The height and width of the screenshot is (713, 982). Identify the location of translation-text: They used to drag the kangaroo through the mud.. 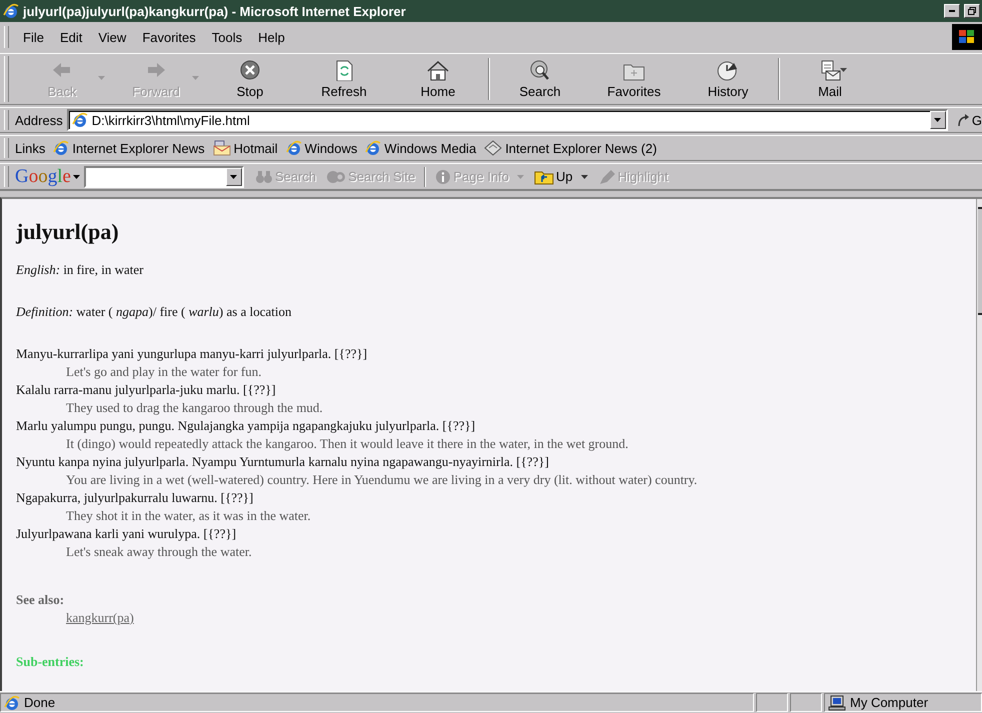
(194, 408).